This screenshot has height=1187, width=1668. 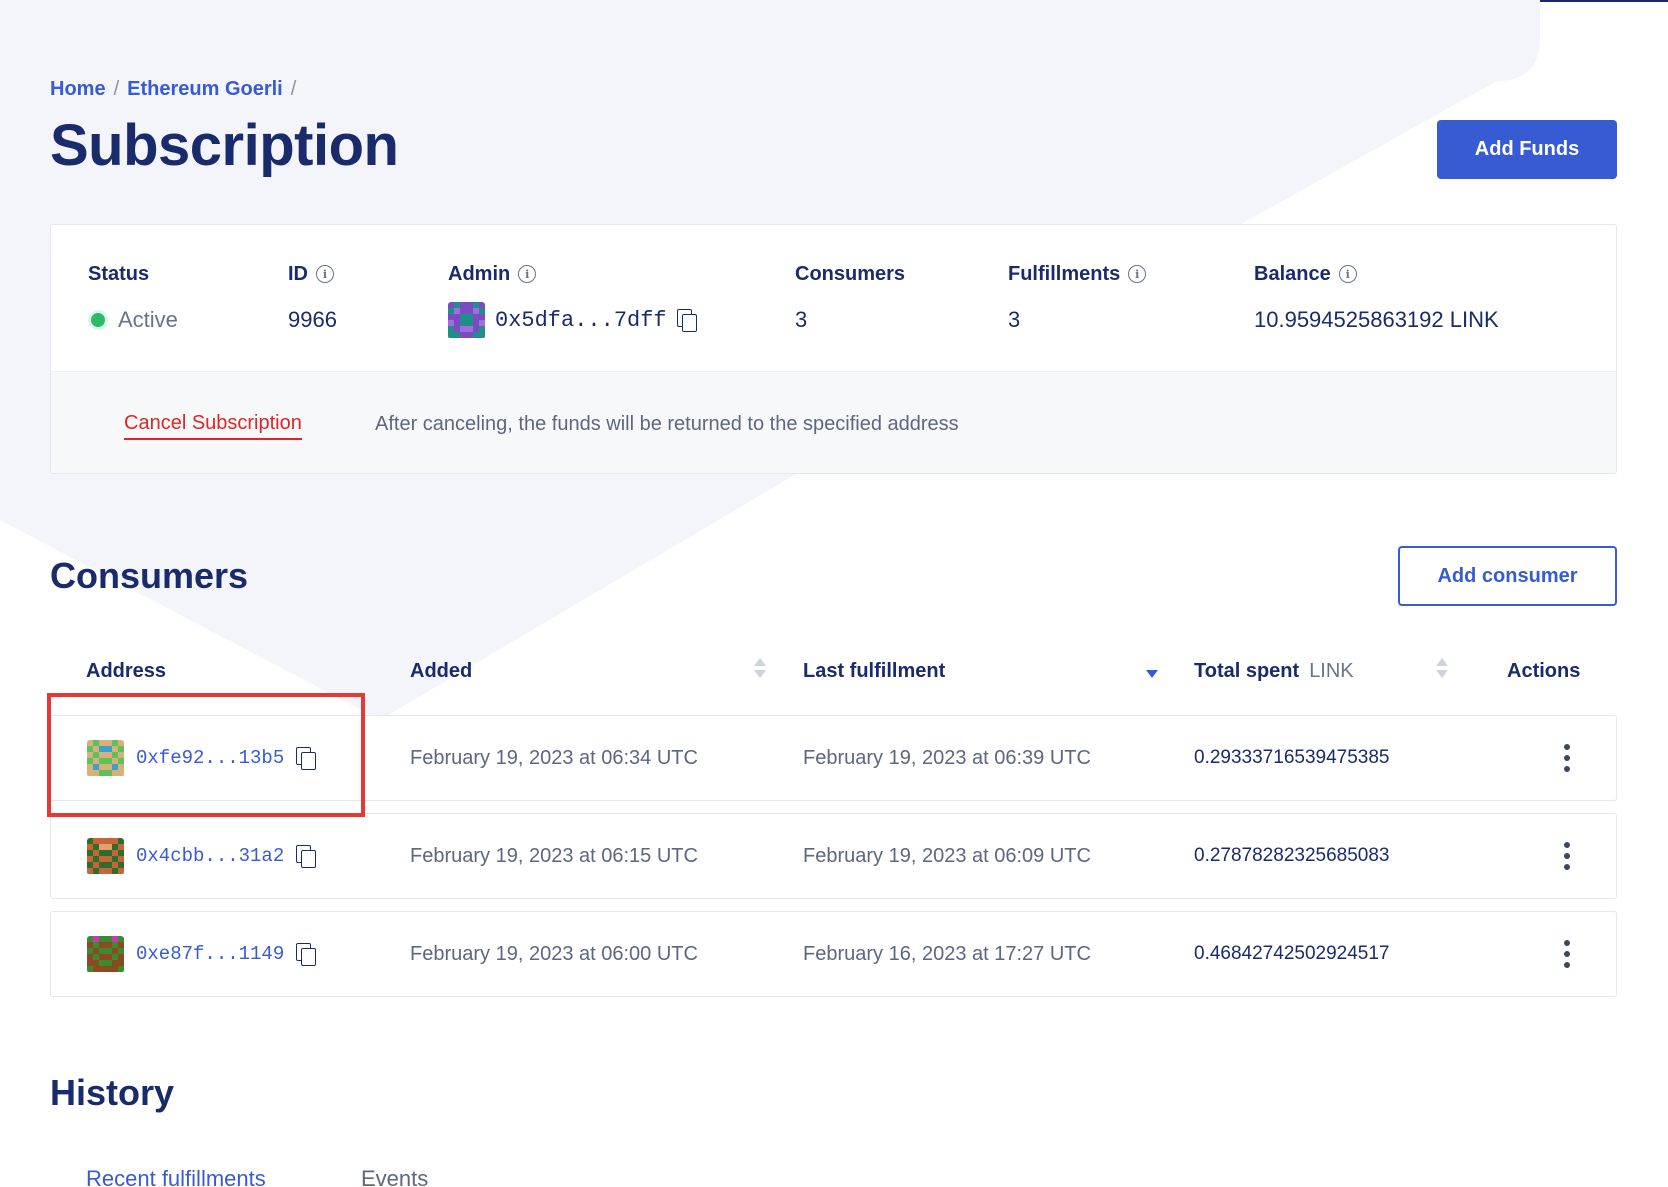 I want to click on sort-desc-icon, so click(x=1152, y=669).